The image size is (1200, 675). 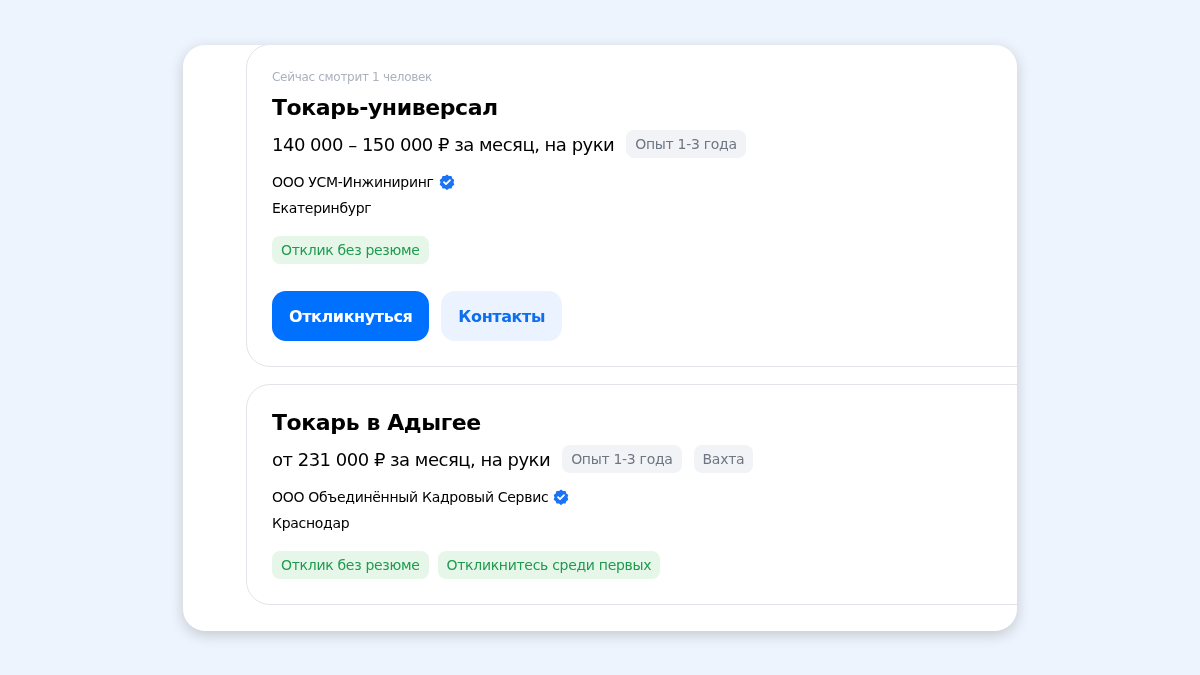 I want to click on vacancy-title: Токарь-универсал, so click(x=385, y=107).